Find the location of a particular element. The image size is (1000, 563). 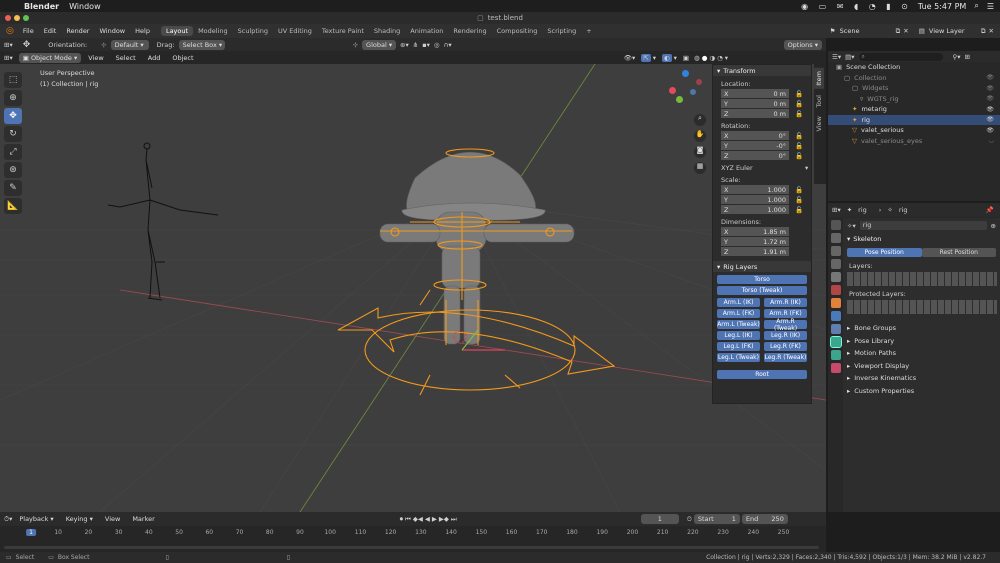

subpanel-header: ▸ Bone Groups is located at coordinates (921, 328).